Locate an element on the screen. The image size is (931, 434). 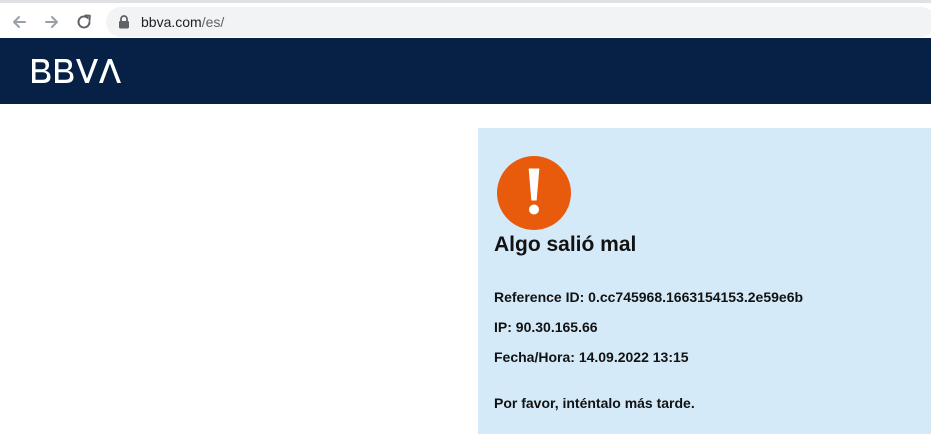
arrow-right-icon is located at coordinates (52, 22).